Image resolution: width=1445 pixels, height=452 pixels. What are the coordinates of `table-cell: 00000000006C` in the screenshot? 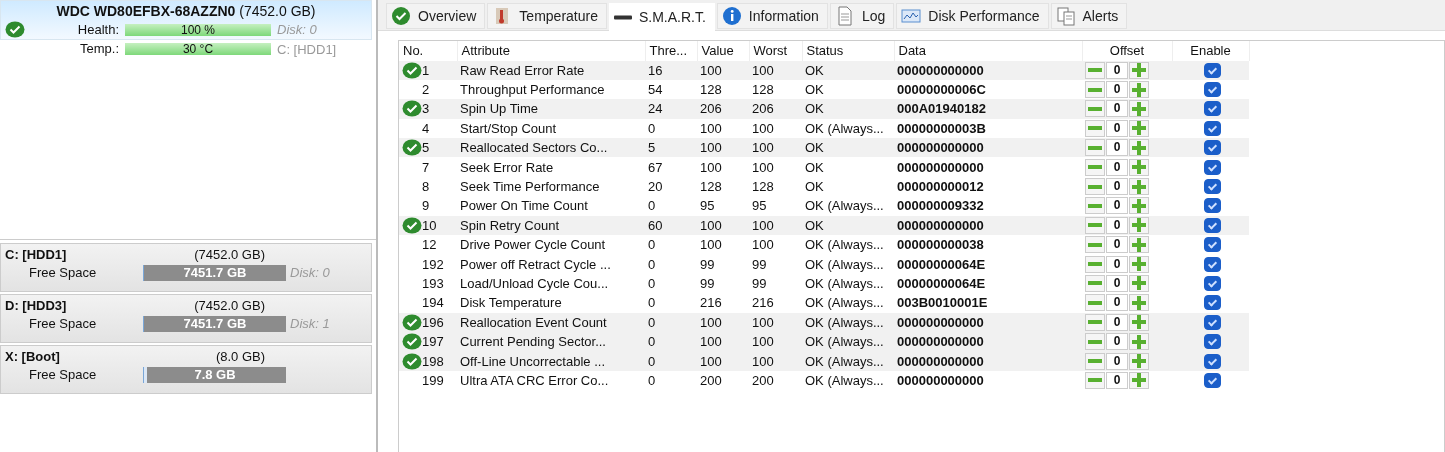 It's located at (988, 89).